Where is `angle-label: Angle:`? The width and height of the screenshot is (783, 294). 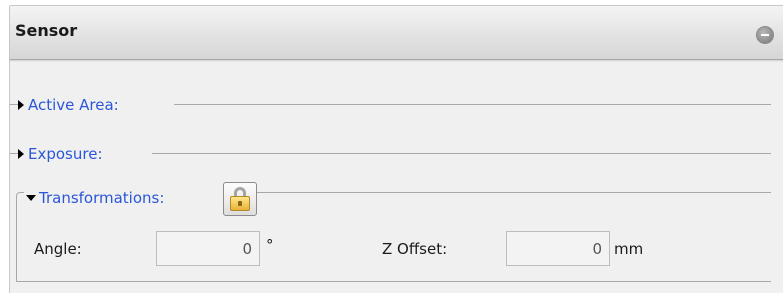 angle-label: Angle: is located at coordinates (58, 249).